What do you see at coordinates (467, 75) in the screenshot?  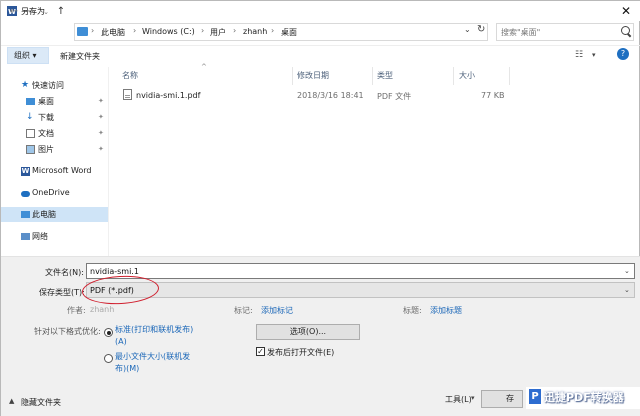 I see `column-header-size: 大小` at bounding box center [467, 75].